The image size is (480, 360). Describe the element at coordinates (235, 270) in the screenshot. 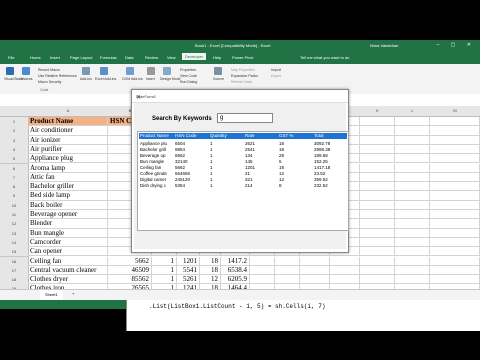

I see `table-cell: 6538.4` at that location.